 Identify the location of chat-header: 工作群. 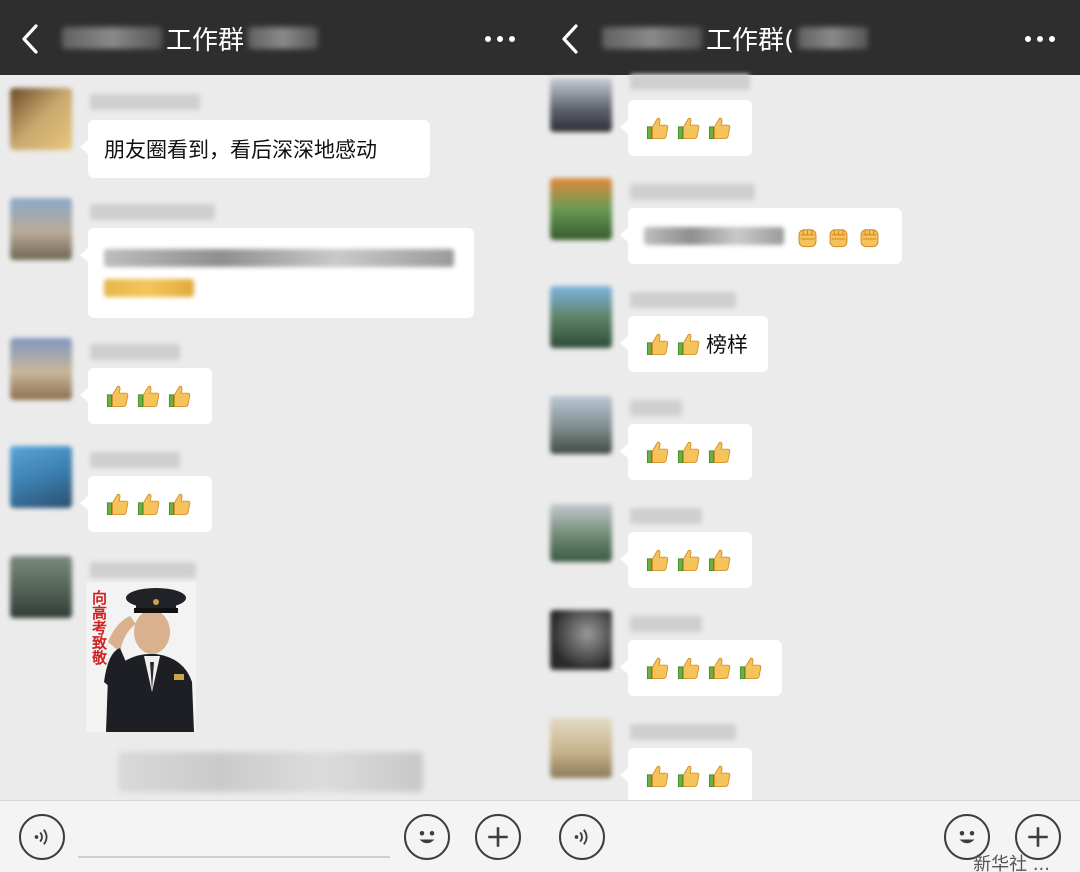
(270, 37).